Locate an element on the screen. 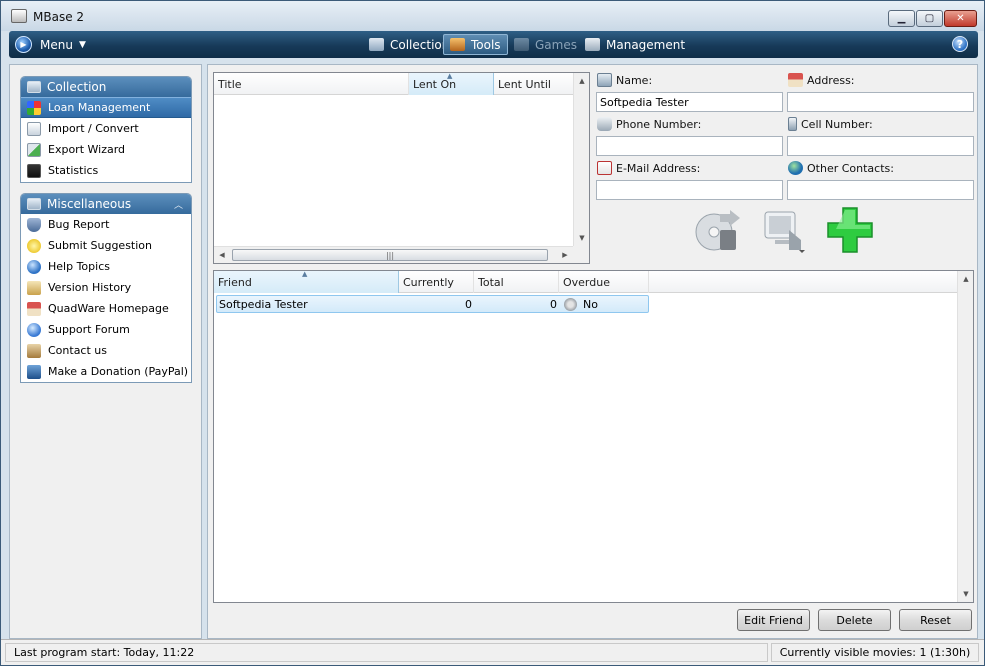 The height and width of the screenshot is (666, 985). sidebar-item-import-convert: Import / Convert is located at coordinates (106, 128).